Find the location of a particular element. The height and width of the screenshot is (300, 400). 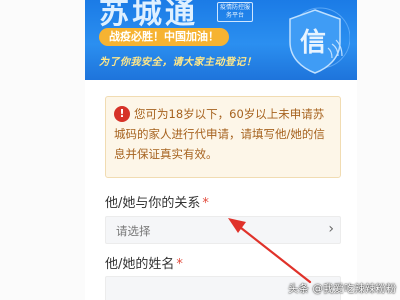

shield-glyph: 信 is located at coordinates (313, 43).